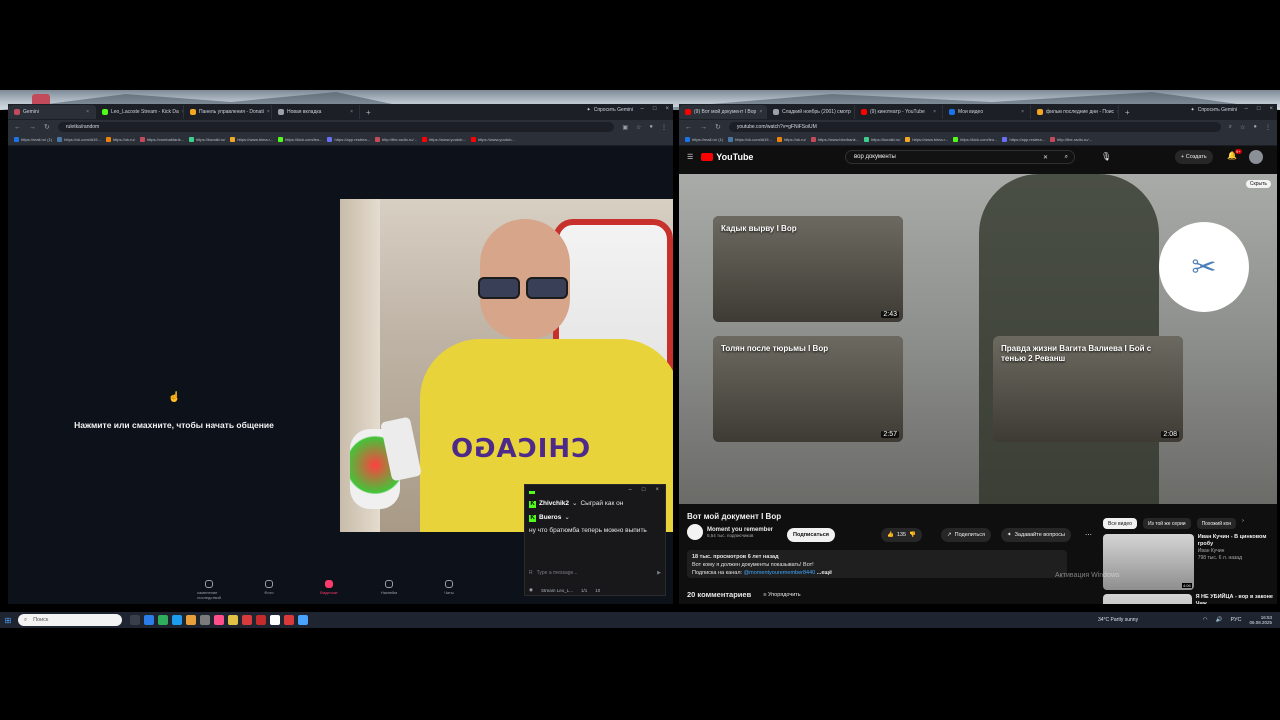 The width and height of the screenshot is (1280, 720). What do you see at coordinates (811, 112) in the screenshot?
I see `tab: Сладкий ноябрь (2001) смотр ×` at bounding box center [811, 112].